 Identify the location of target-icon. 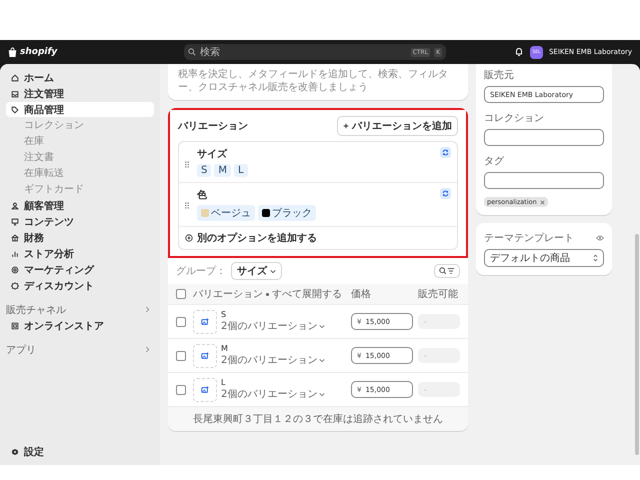
(15, 270).